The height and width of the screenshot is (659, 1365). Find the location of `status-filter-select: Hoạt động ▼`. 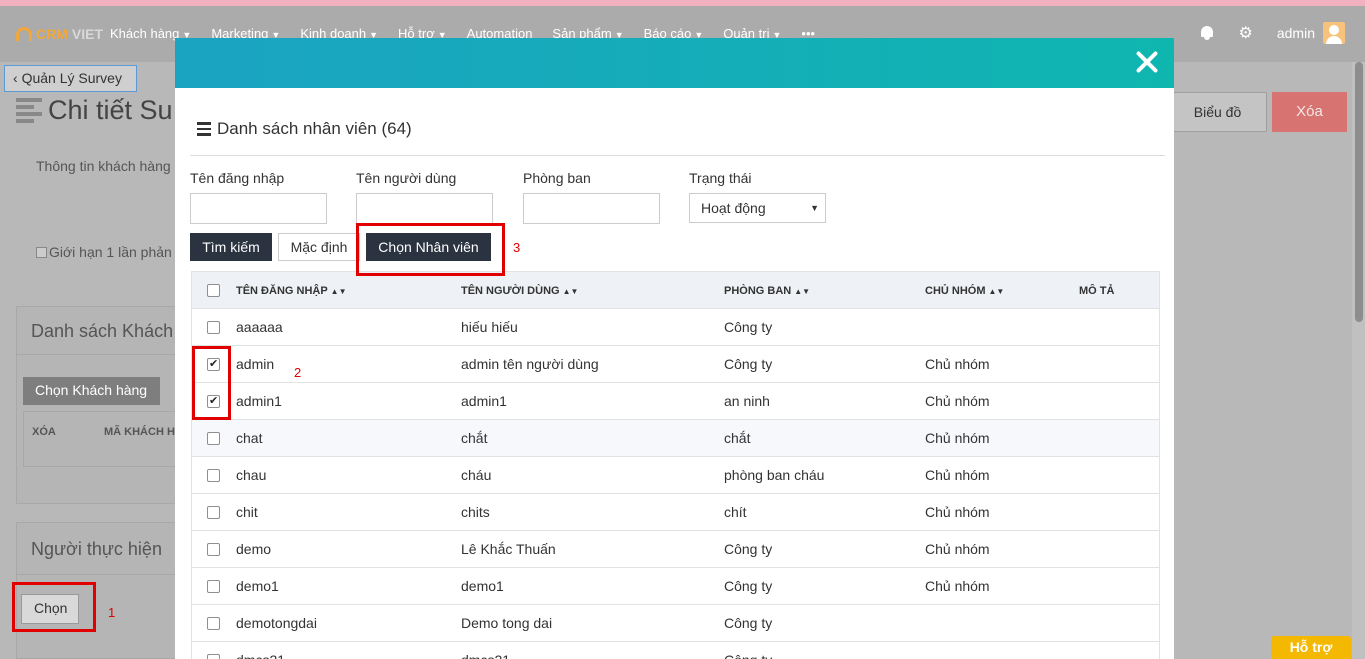

status-filter-select: Hoạt động ▼ is located at coordinates (757, 208).